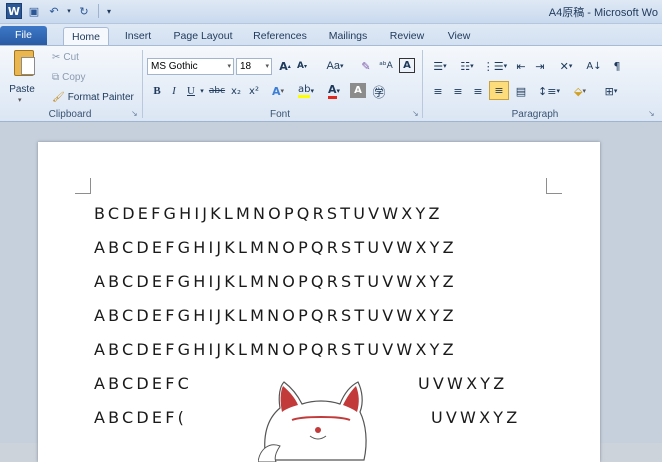 The image size is (662, 462). I want to click on copy-label: Copy, so click(74, 77).